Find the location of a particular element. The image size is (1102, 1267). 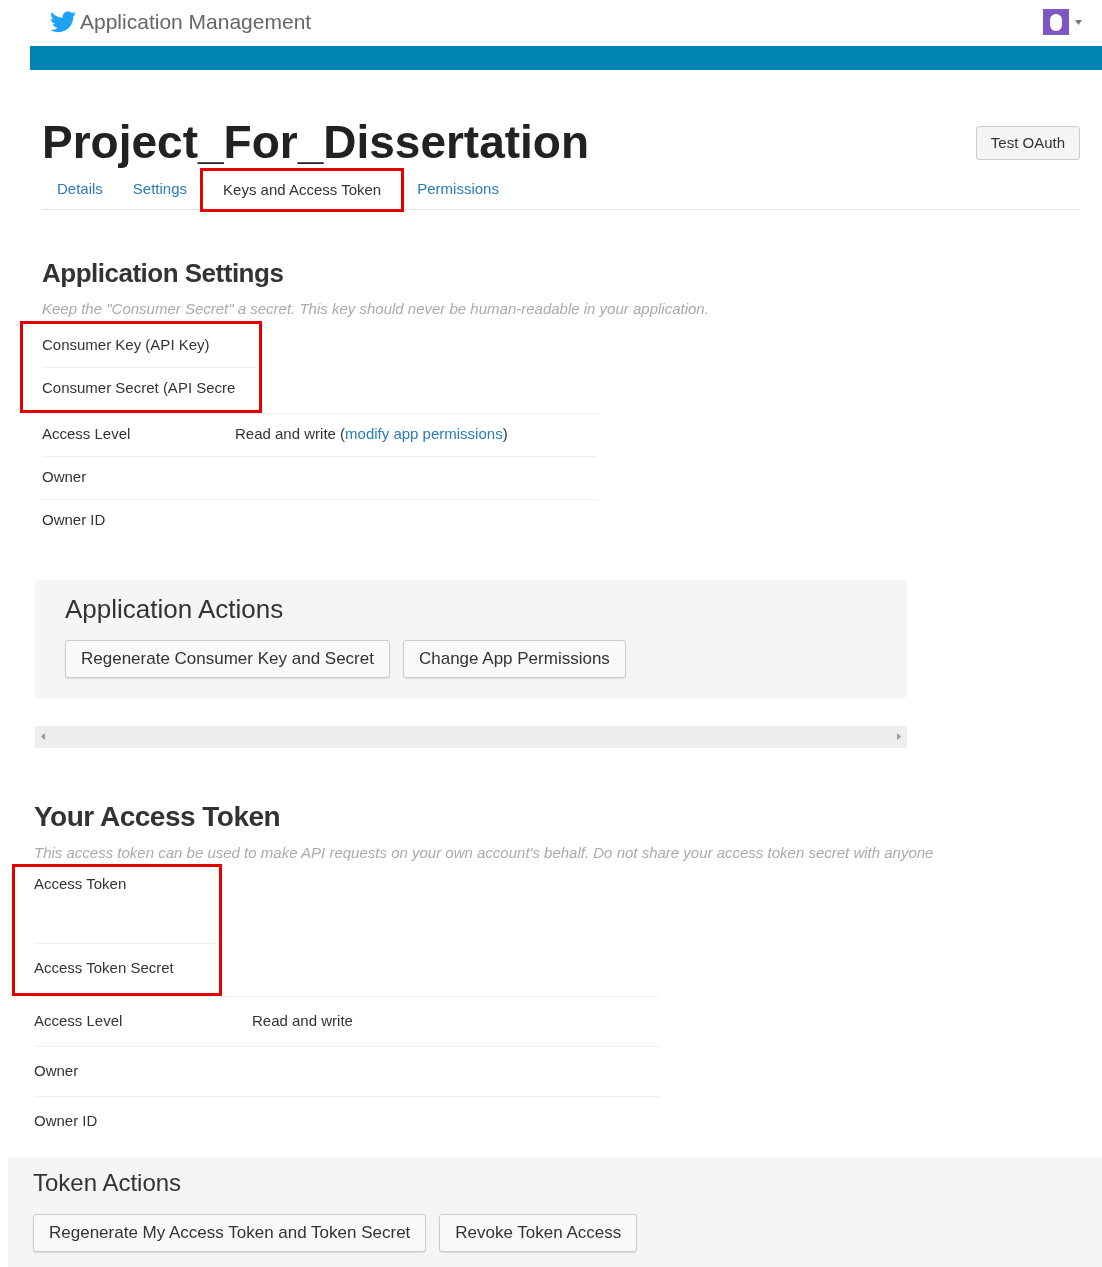

field-value: Read and write (modify app permissions) is located at coordinates (371, 434).